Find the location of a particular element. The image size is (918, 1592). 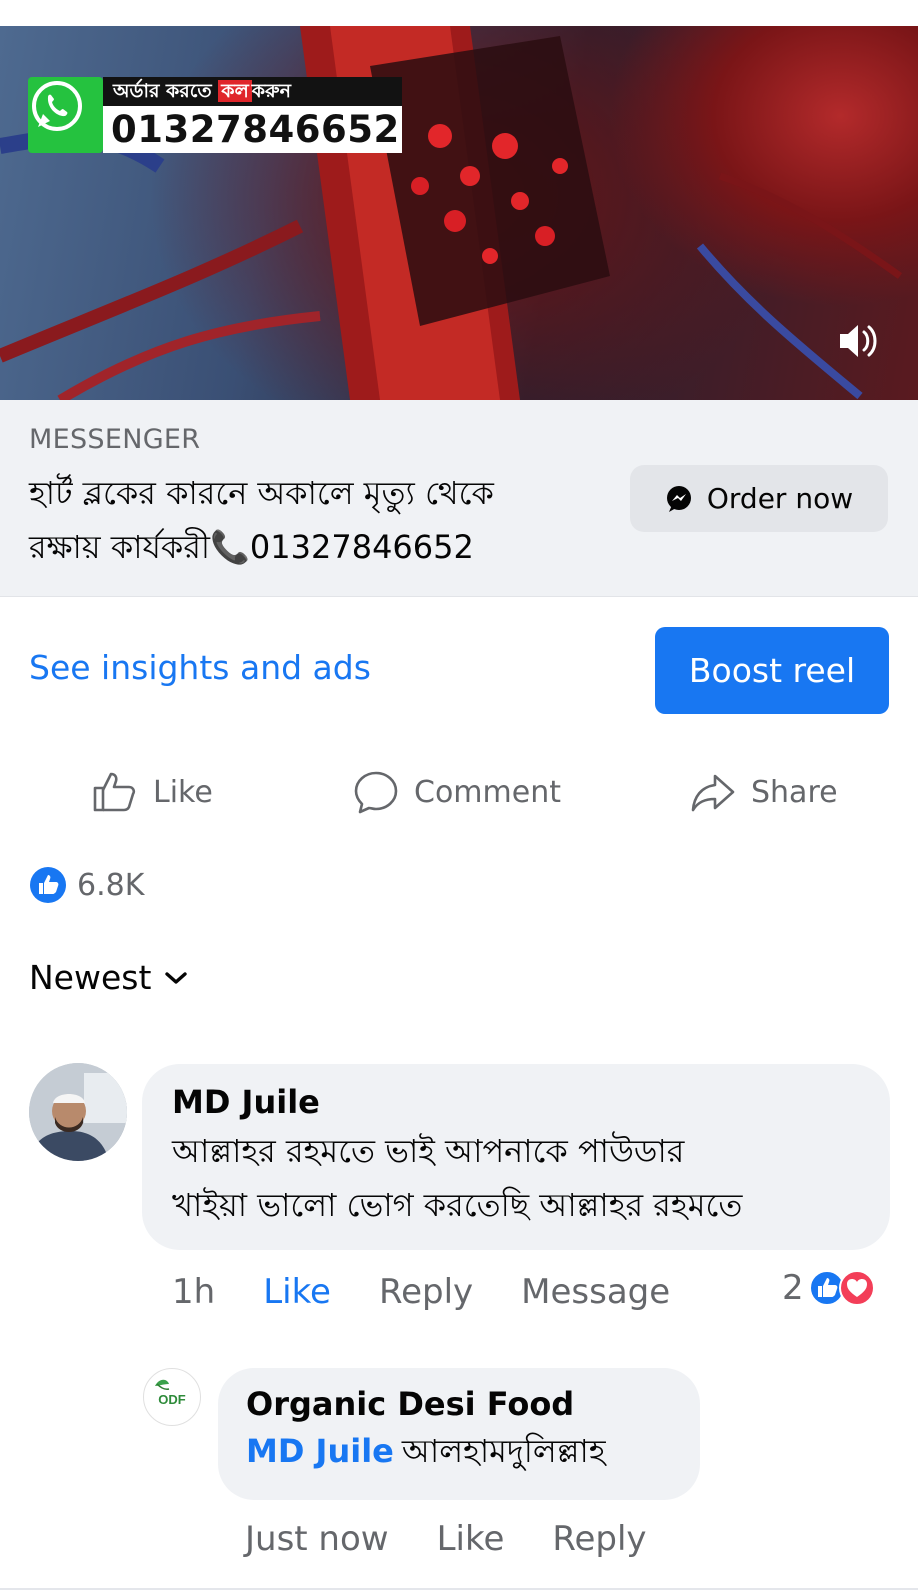

comment-sort-dropdown: Newest is located at coordinates (108, 977).